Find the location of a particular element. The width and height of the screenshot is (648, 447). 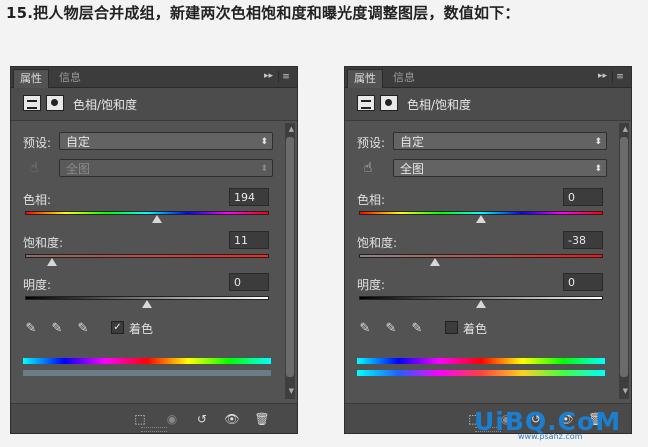

hue-input: 194 is located at coordinates (249, 197).